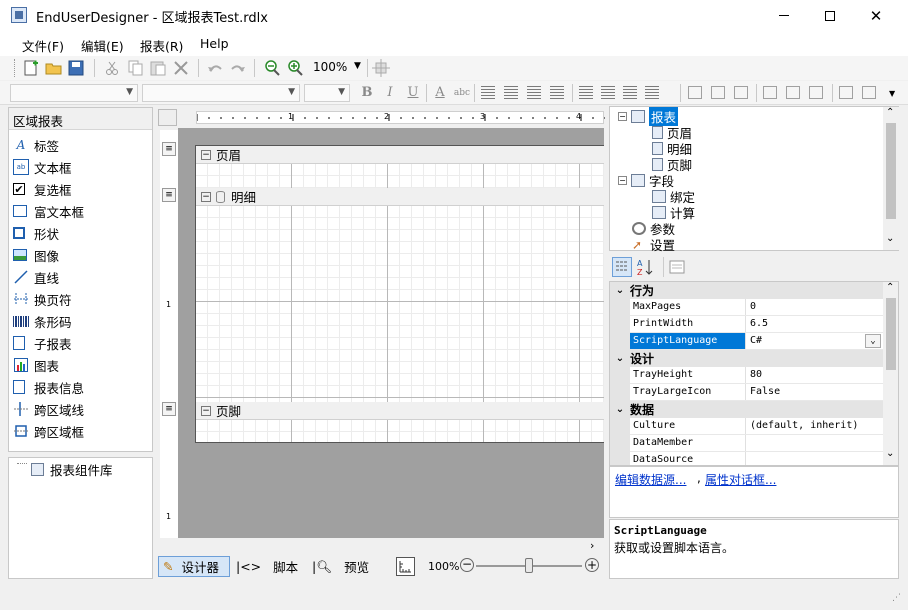 The width and height of the screenshot is (908, 610). I want to click on zoom-out-button, so click(272, 68).